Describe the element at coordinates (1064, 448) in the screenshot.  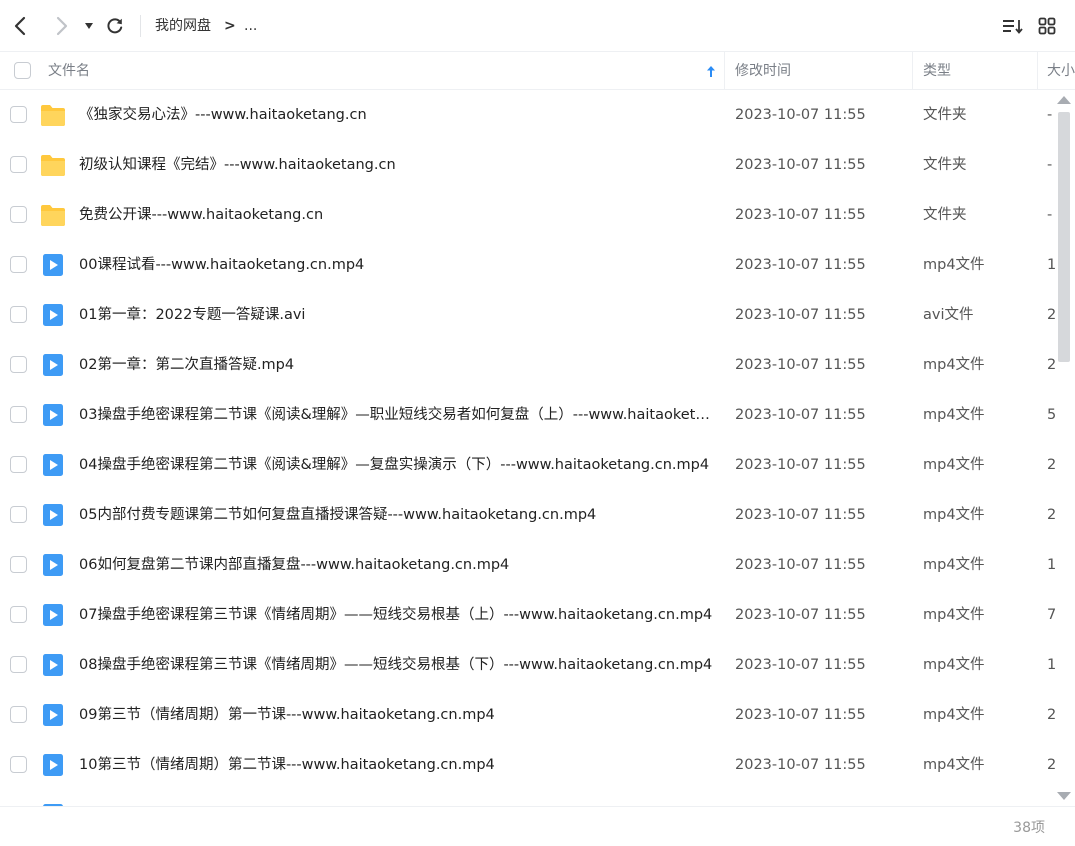
I see `vertical-scrollbar` at that location.